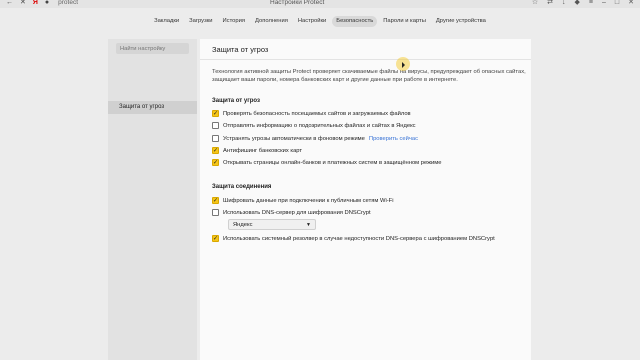 This screenshot has height=360, width=640. Describe the element at coordinates (271, 21) in the screenshot. I see `tab-addons: Дополнения` at that location.